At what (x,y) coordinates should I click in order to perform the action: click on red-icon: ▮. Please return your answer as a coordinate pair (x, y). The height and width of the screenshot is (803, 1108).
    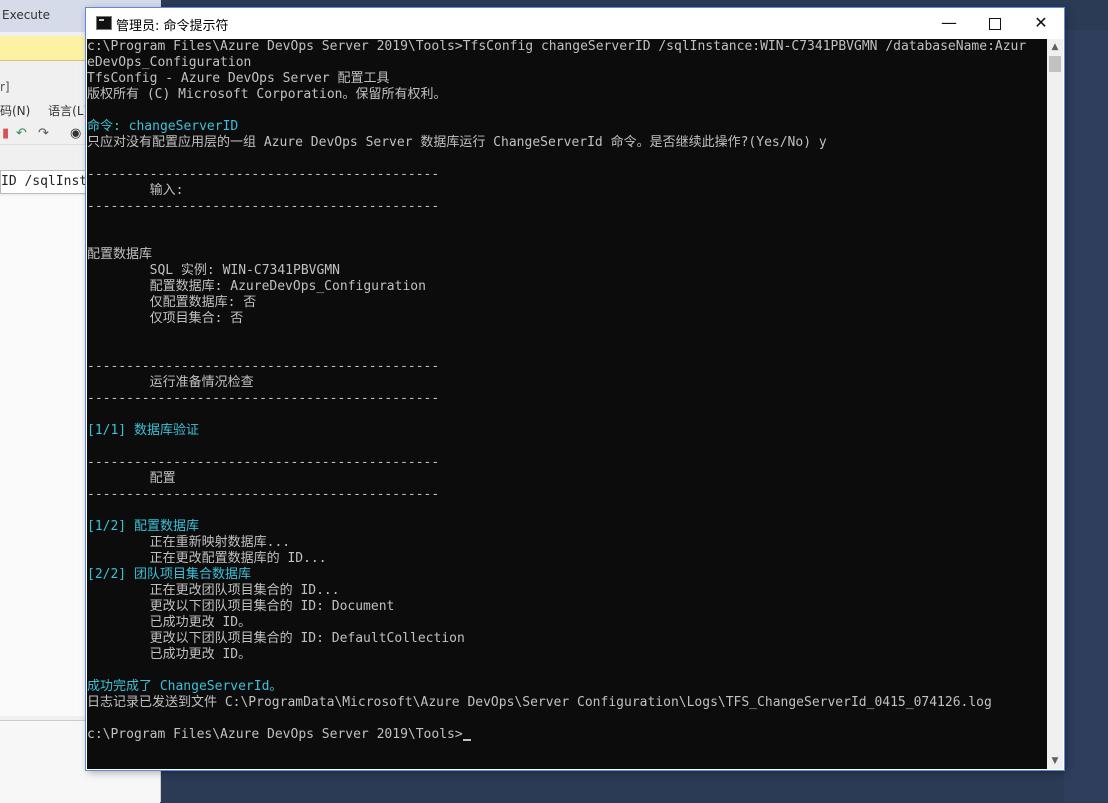
    Looking at the image, I should click on (5, 133).